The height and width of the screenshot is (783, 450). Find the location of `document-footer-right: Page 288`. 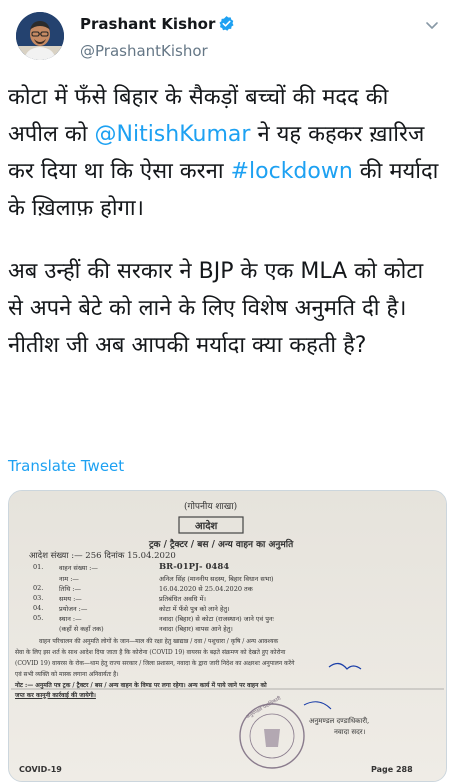

document-footer-right: Page 288 is located at coordinates (392, 769).